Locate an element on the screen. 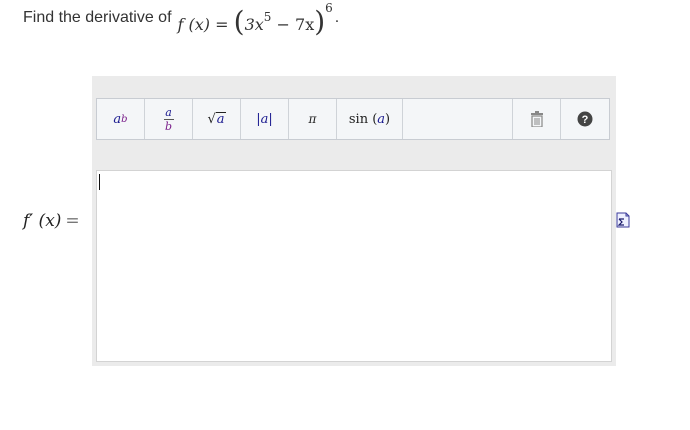 Image resolution: width=690 pixels, height=430 pixels. pi-button: π is located at coordinates (313, 119).